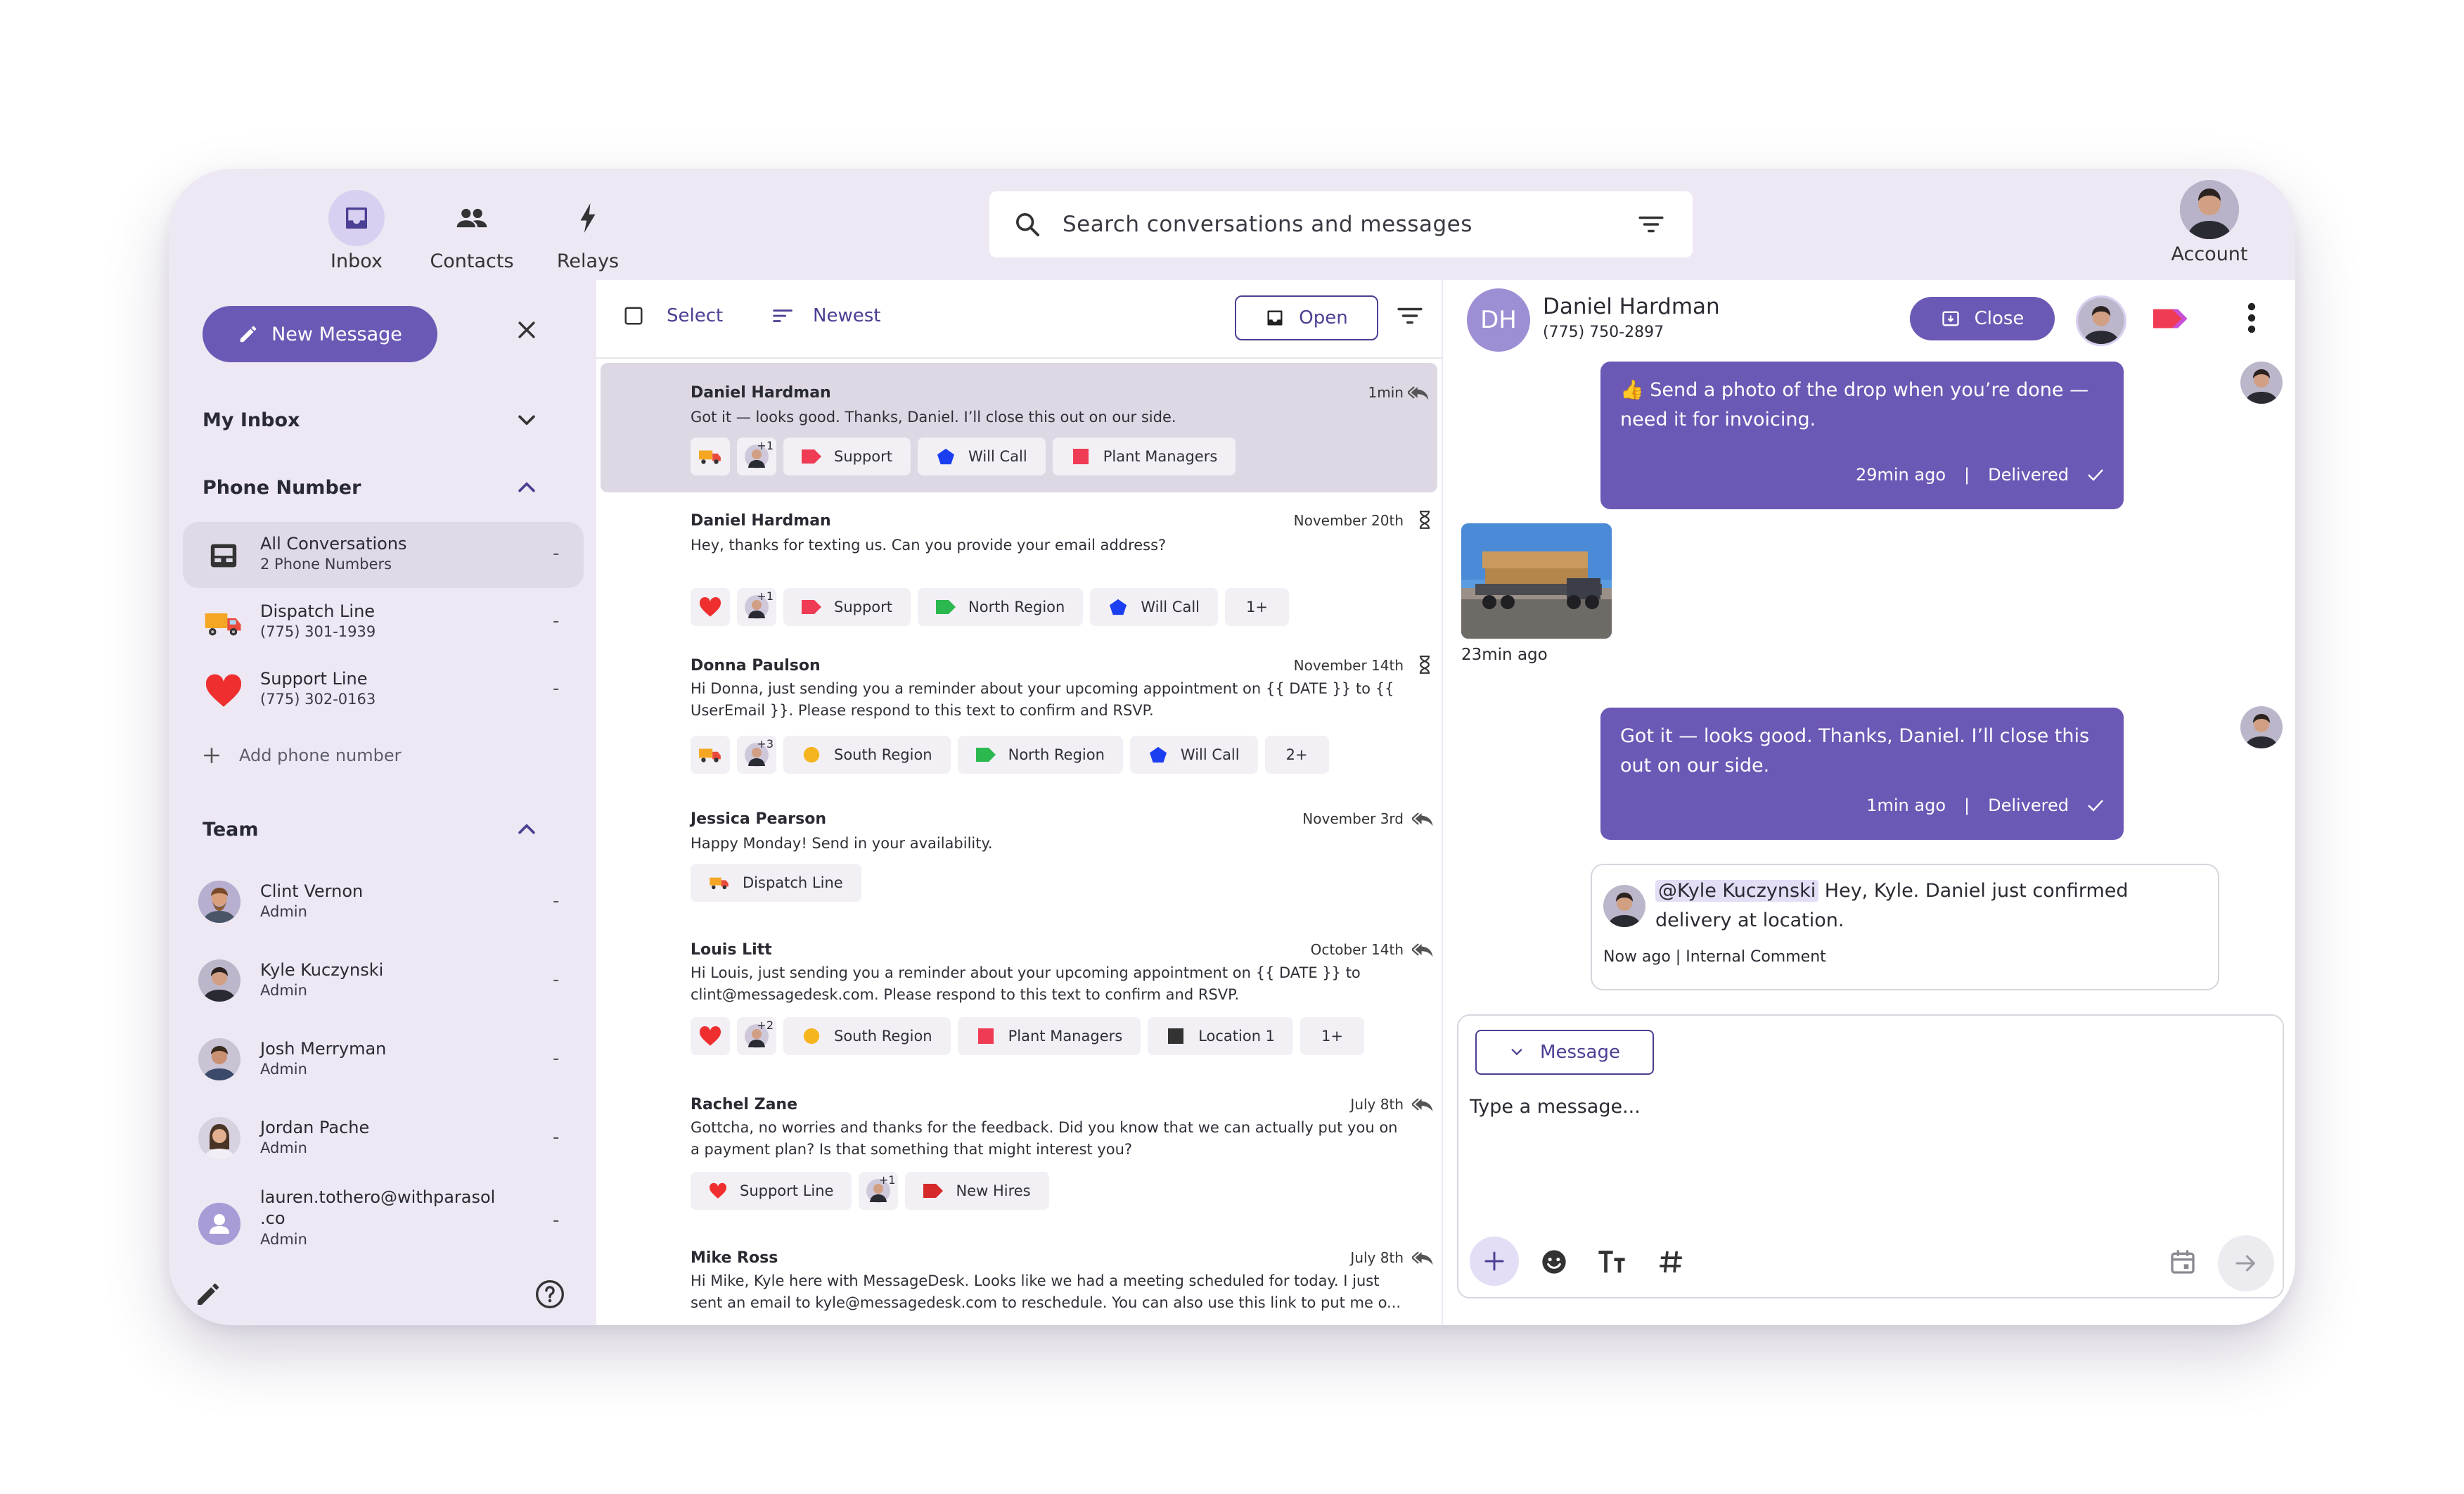 Image resolution: width=2464 pixels, height=1494 pixels. What do you see at coordinates (2101, 320) in the screenshot?
I see `assignee-avatar` at bounding box center [2101, 320].